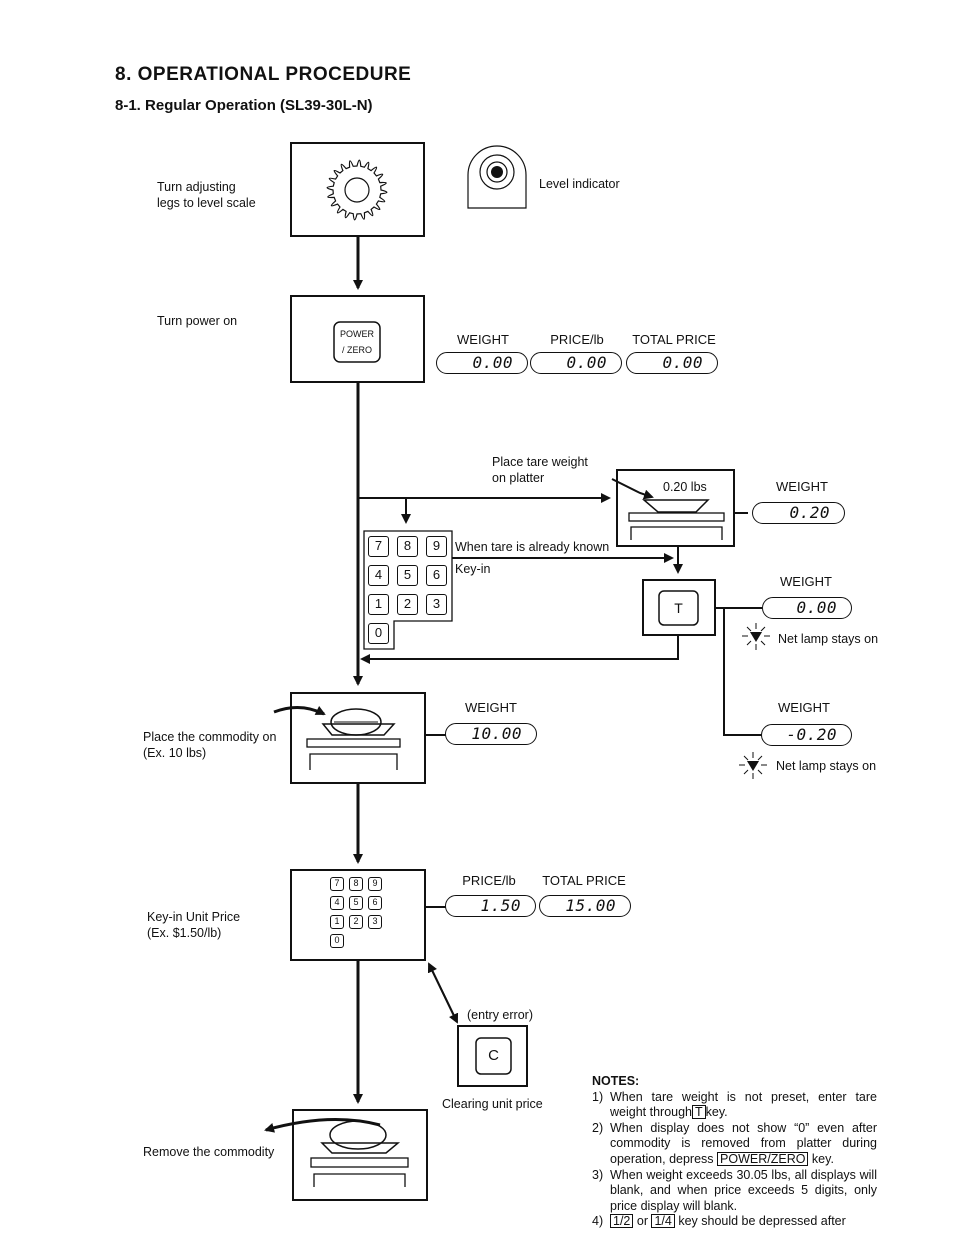  What do you see at coordinates (436, 546) in the screenshot?
I see `tare-keypad-key: 9` at bounding box center [436, 546].